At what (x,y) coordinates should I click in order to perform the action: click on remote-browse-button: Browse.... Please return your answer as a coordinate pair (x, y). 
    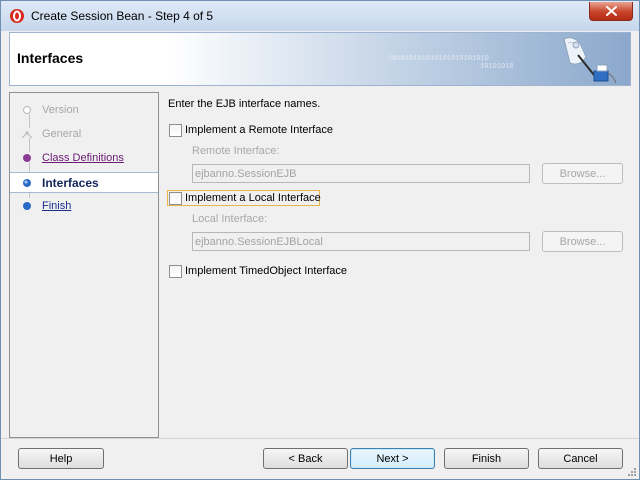
    Looking at the image, I should click on (582, 173).